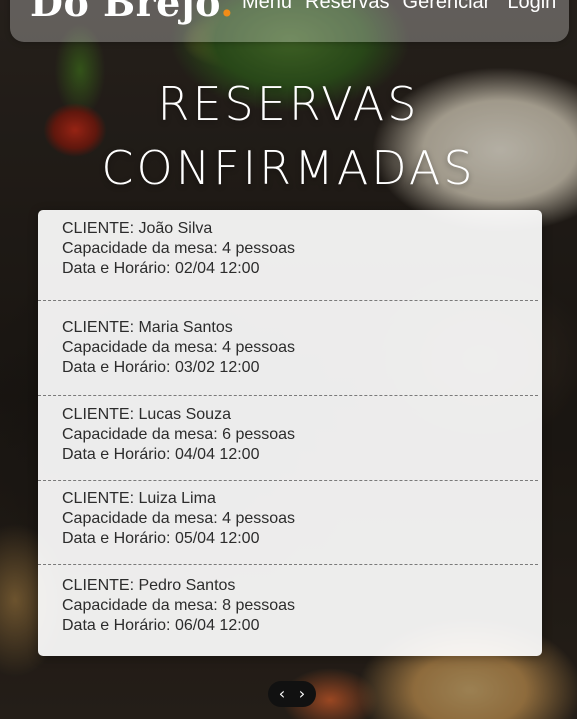  What do you see at coordinates (161, 625) in the screenshot?
I see `reservation-datetime: Data e Horário: 06/04 12:00` at bounding box center [161, 625].